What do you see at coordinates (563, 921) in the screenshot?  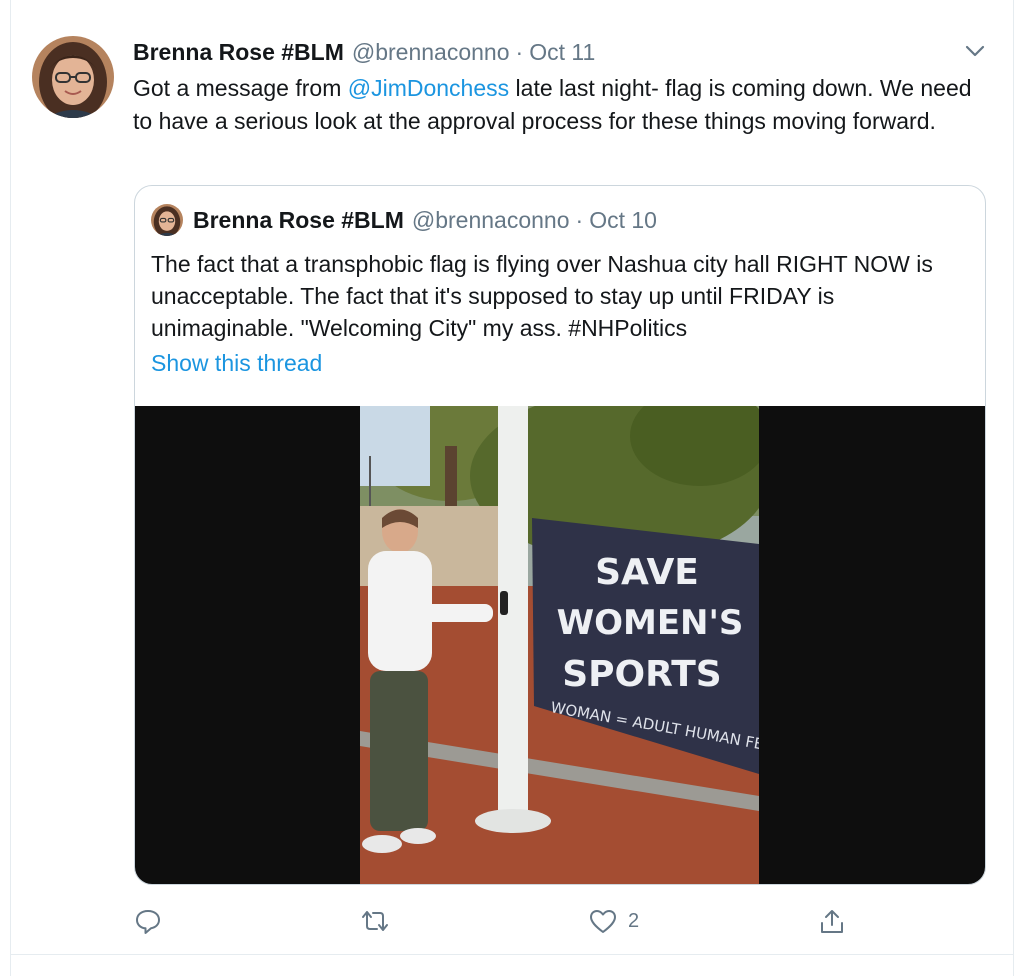 I see `tweet-actions: 2` at bounding box center [563, 921].